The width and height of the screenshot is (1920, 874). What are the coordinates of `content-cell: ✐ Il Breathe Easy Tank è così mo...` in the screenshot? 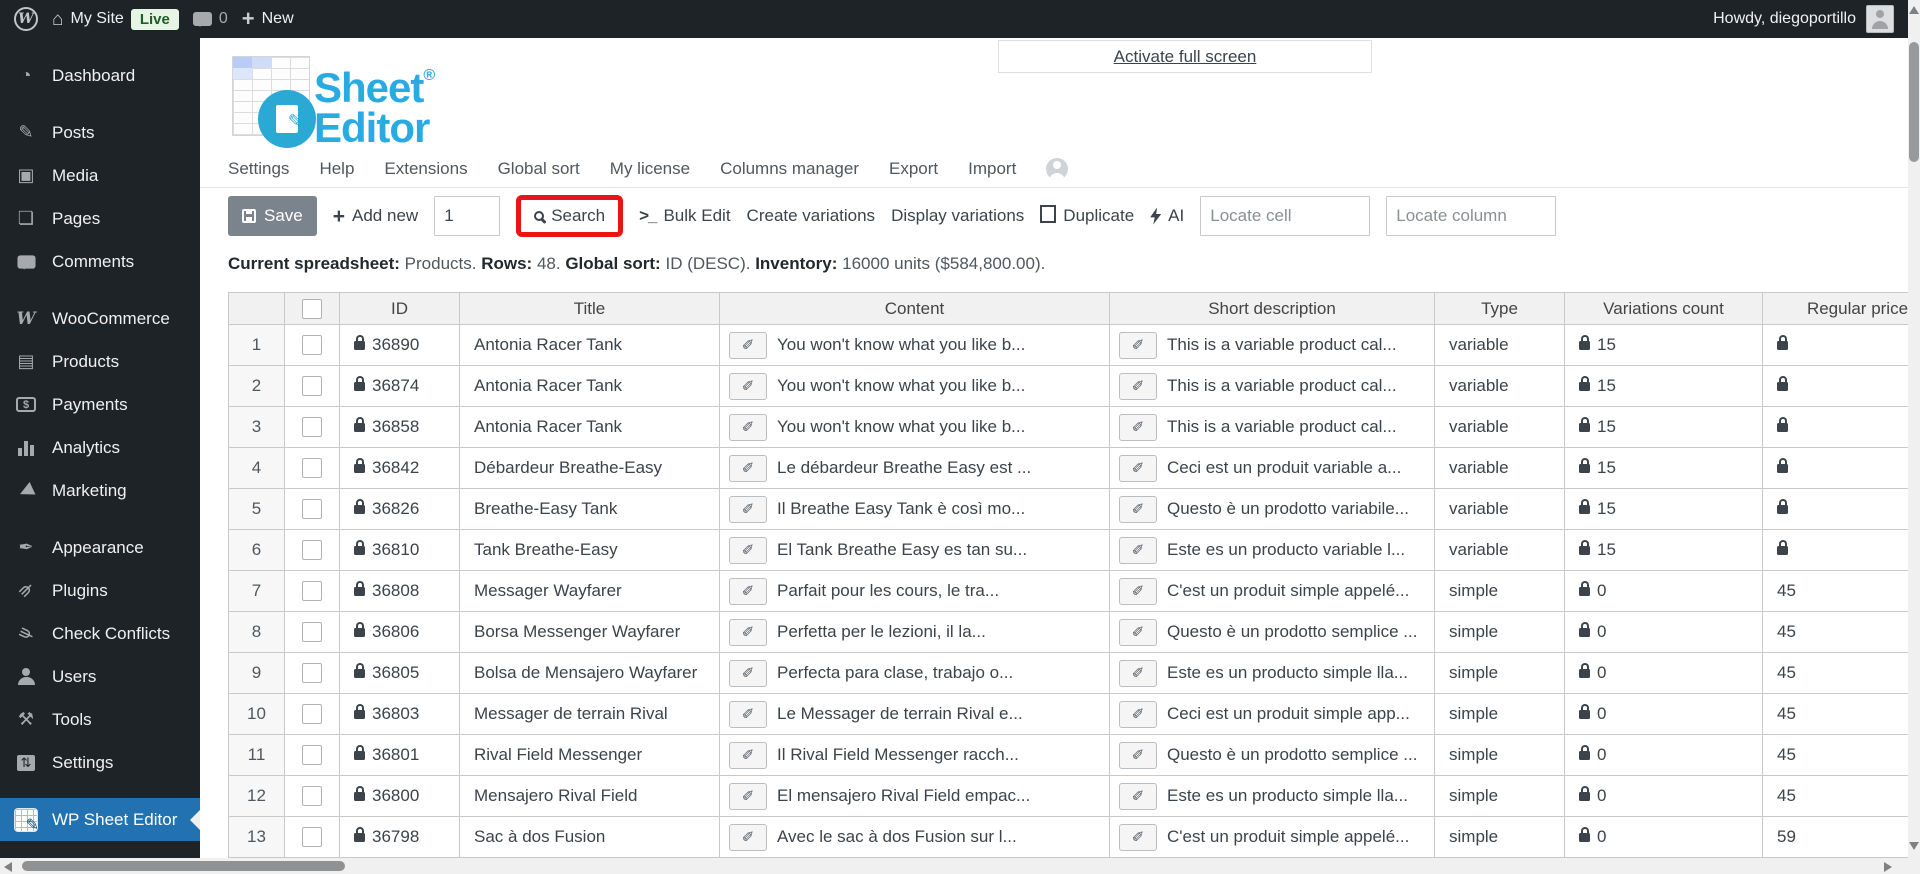 It's located at (915, 509).